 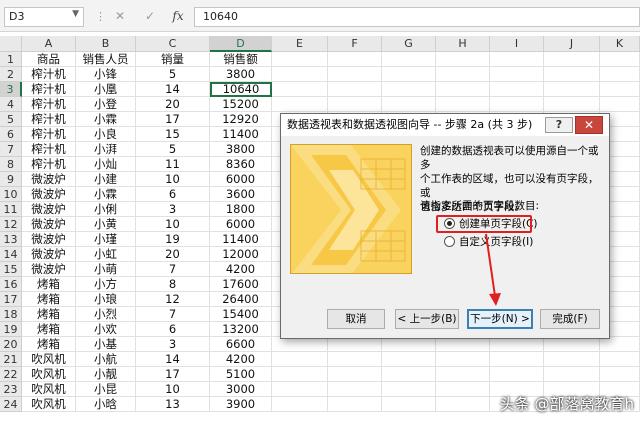 What do you see at coordinates (241, 44) in the screenshot?
I see `column-header-d: D` at bounding box center [241, 44].